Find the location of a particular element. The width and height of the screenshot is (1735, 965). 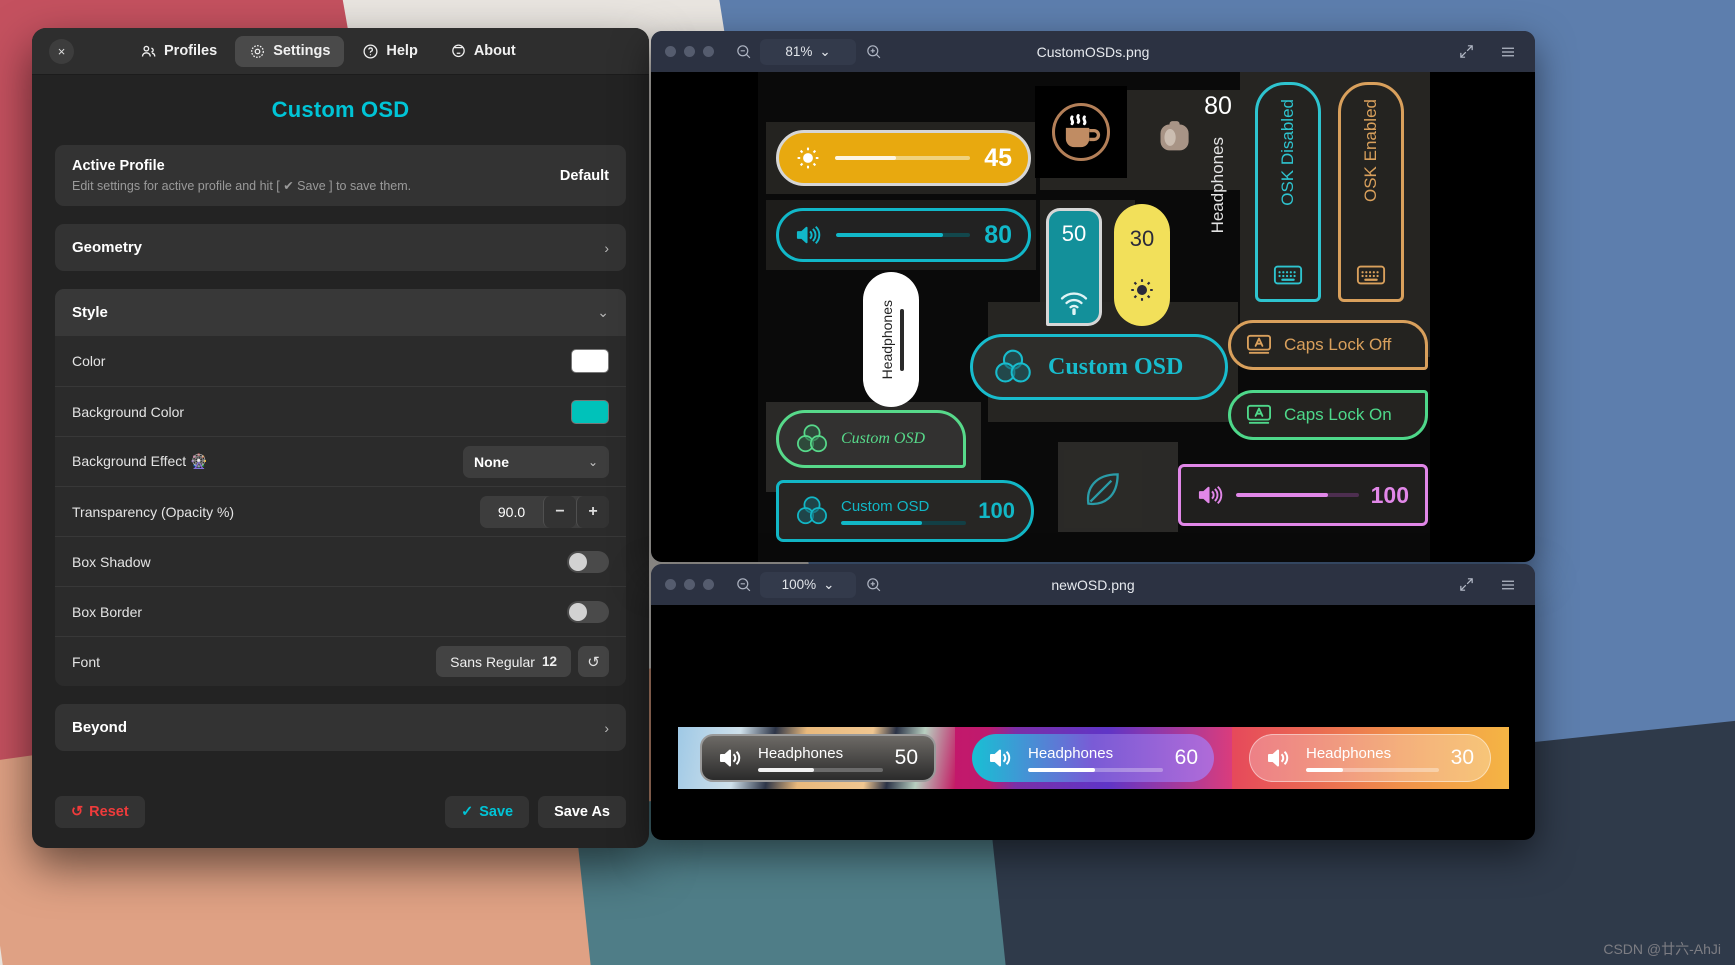

background-effect-label: Background Effect 🎡 is located at coordinates (140, 461).